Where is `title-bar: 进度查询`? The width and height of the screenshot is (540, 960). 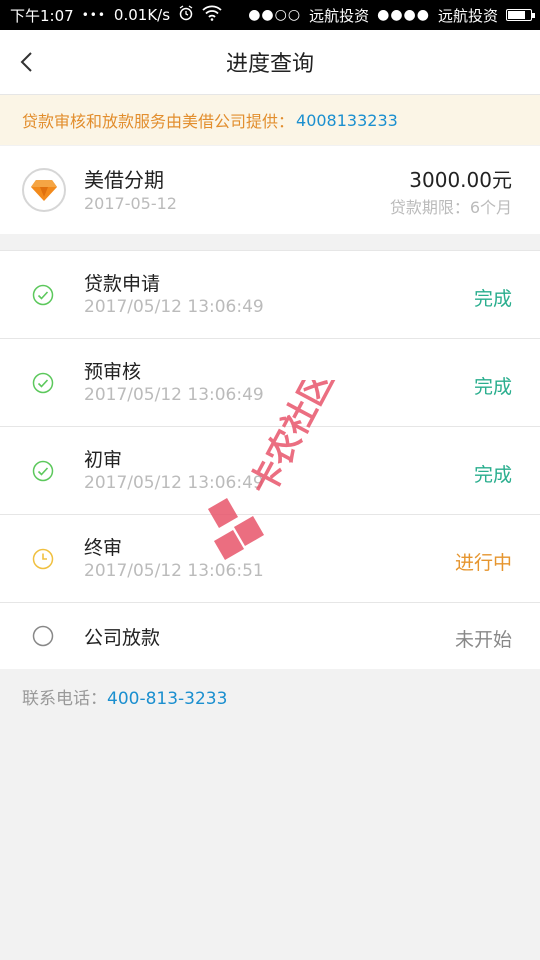 title-bar: 进度查询 is located at coordinates (270, 62).